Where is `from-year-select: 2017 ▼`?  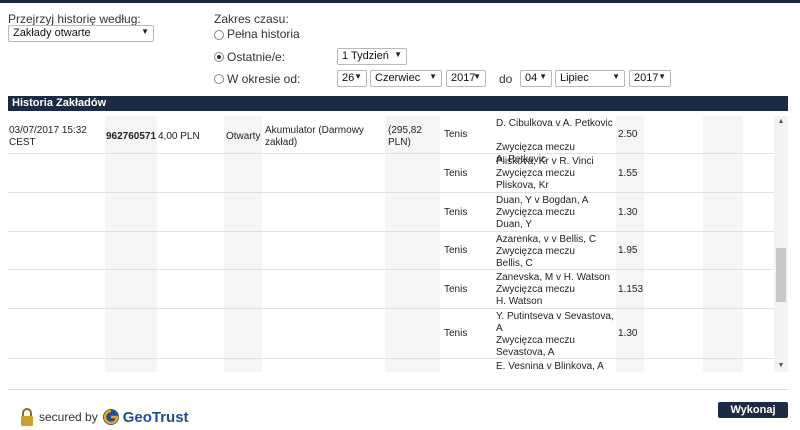 from-year-select: 2017 ▼ is located at coordinates (466, 78).